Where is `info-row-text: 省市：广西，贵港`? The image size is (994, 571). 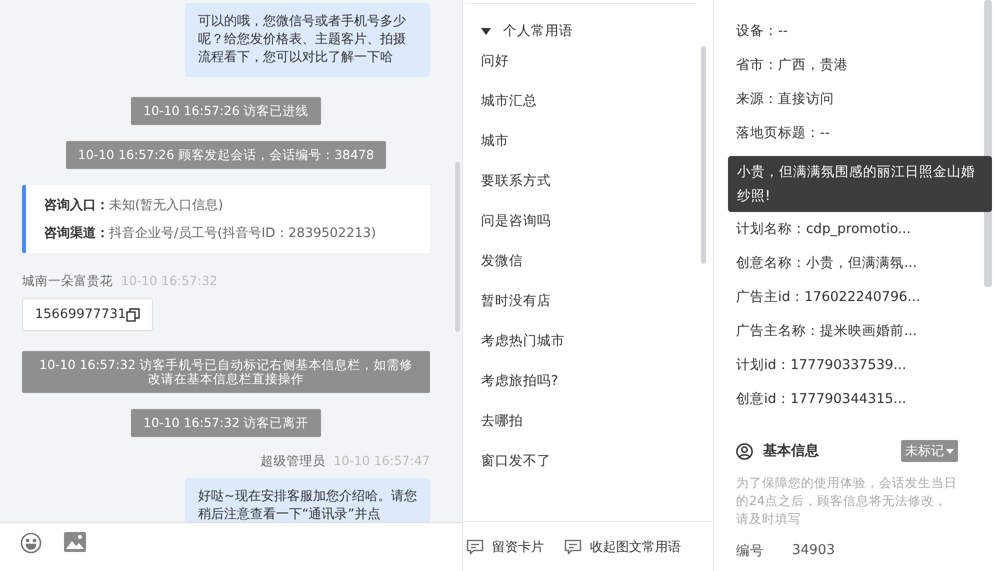 info-row-text: 省市：广西，贵港 is located at coordinates (792, 65).